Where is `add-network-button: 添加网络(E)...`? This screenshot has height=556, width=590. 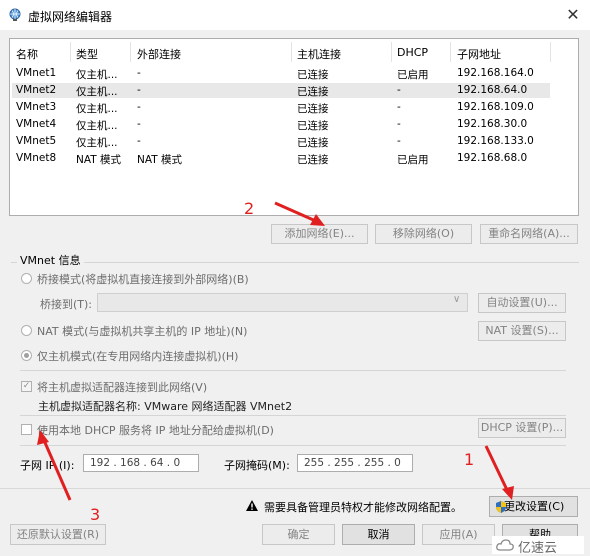
add-network-button: 添加网络(E)... is located at coordinates (319, 234).